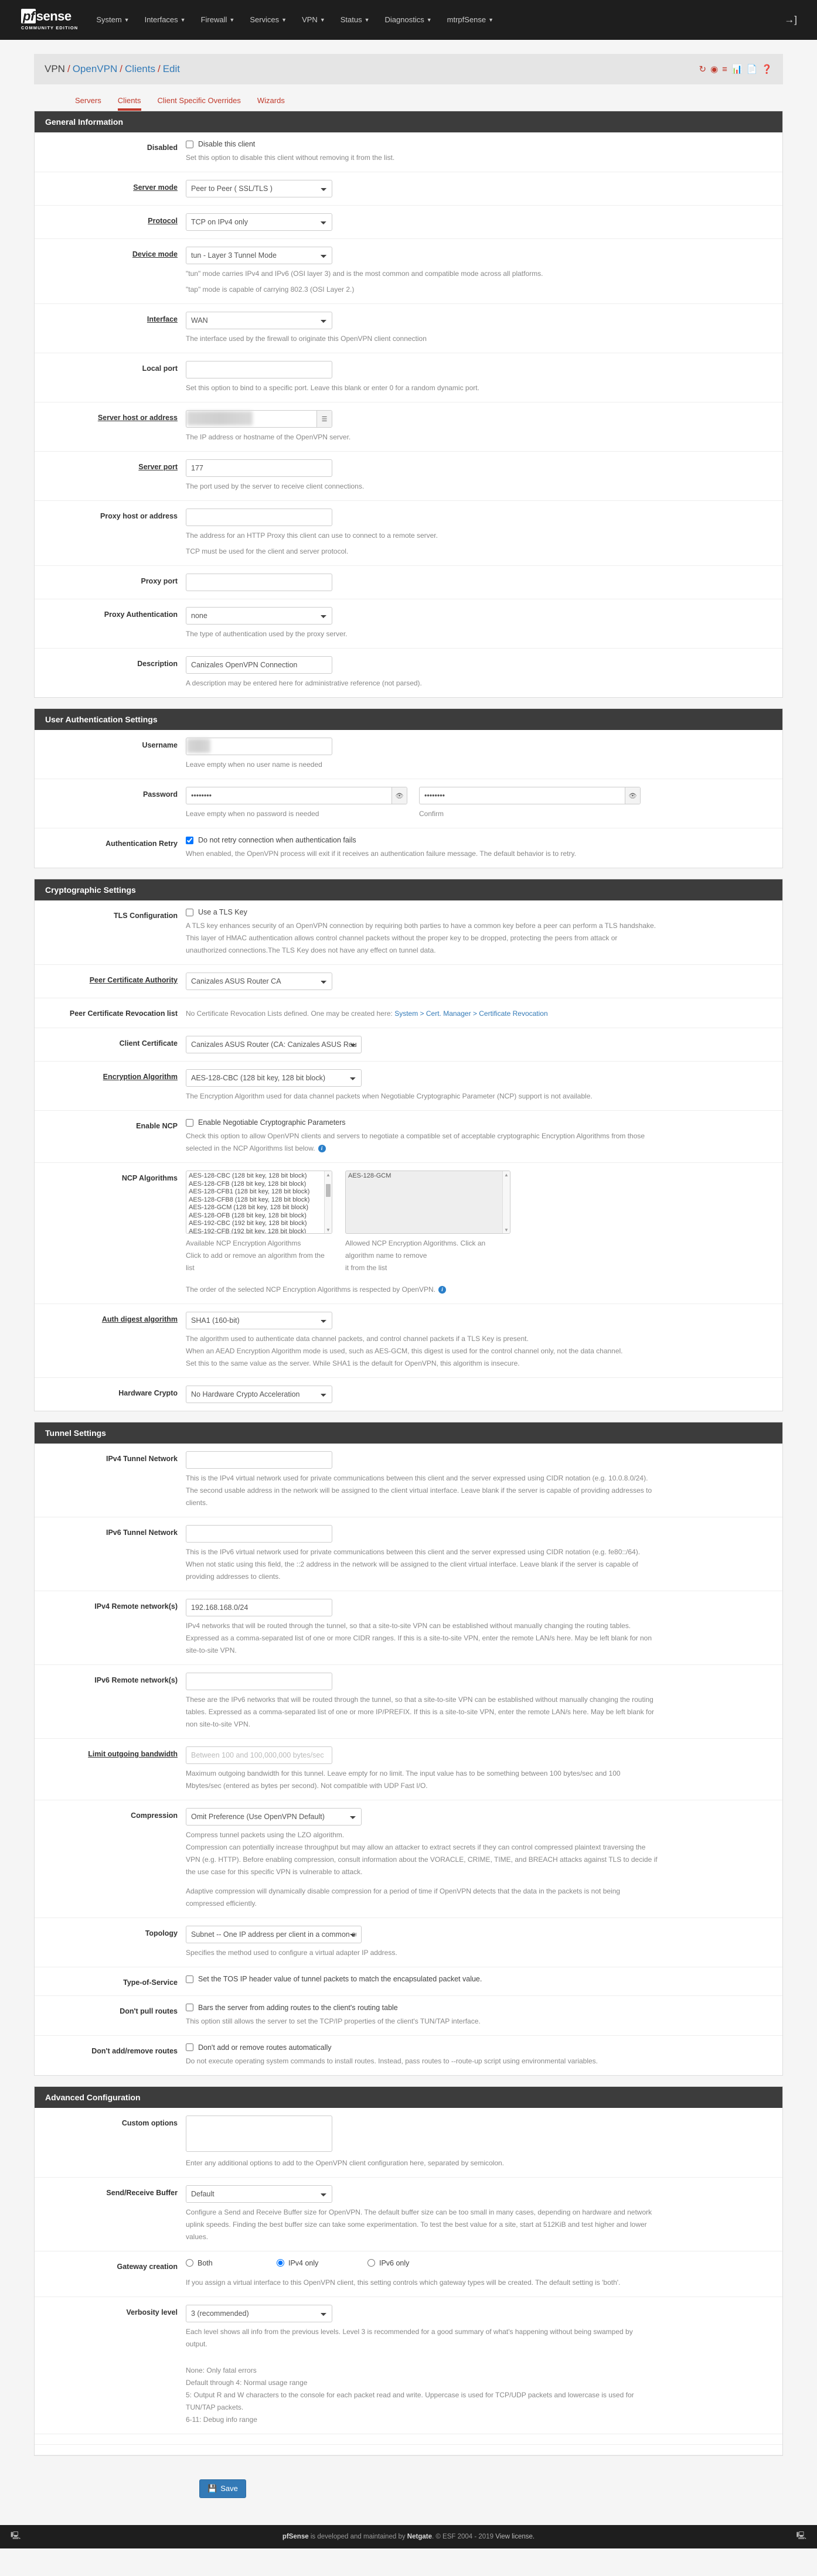 This screenshot has width=817, height=2576. Describe the element at coordinates (530, 795) in the screenshot. I see `password-confirm-input` at that location.